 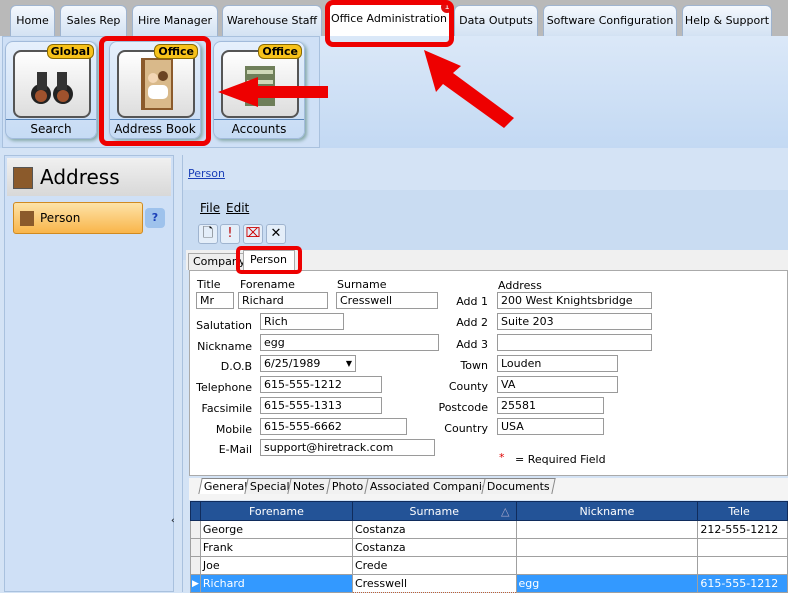 What do you see at coordinates (366, 89) in the screenshot?
I see `annotation-arrows` at bounding box center [366, 89].